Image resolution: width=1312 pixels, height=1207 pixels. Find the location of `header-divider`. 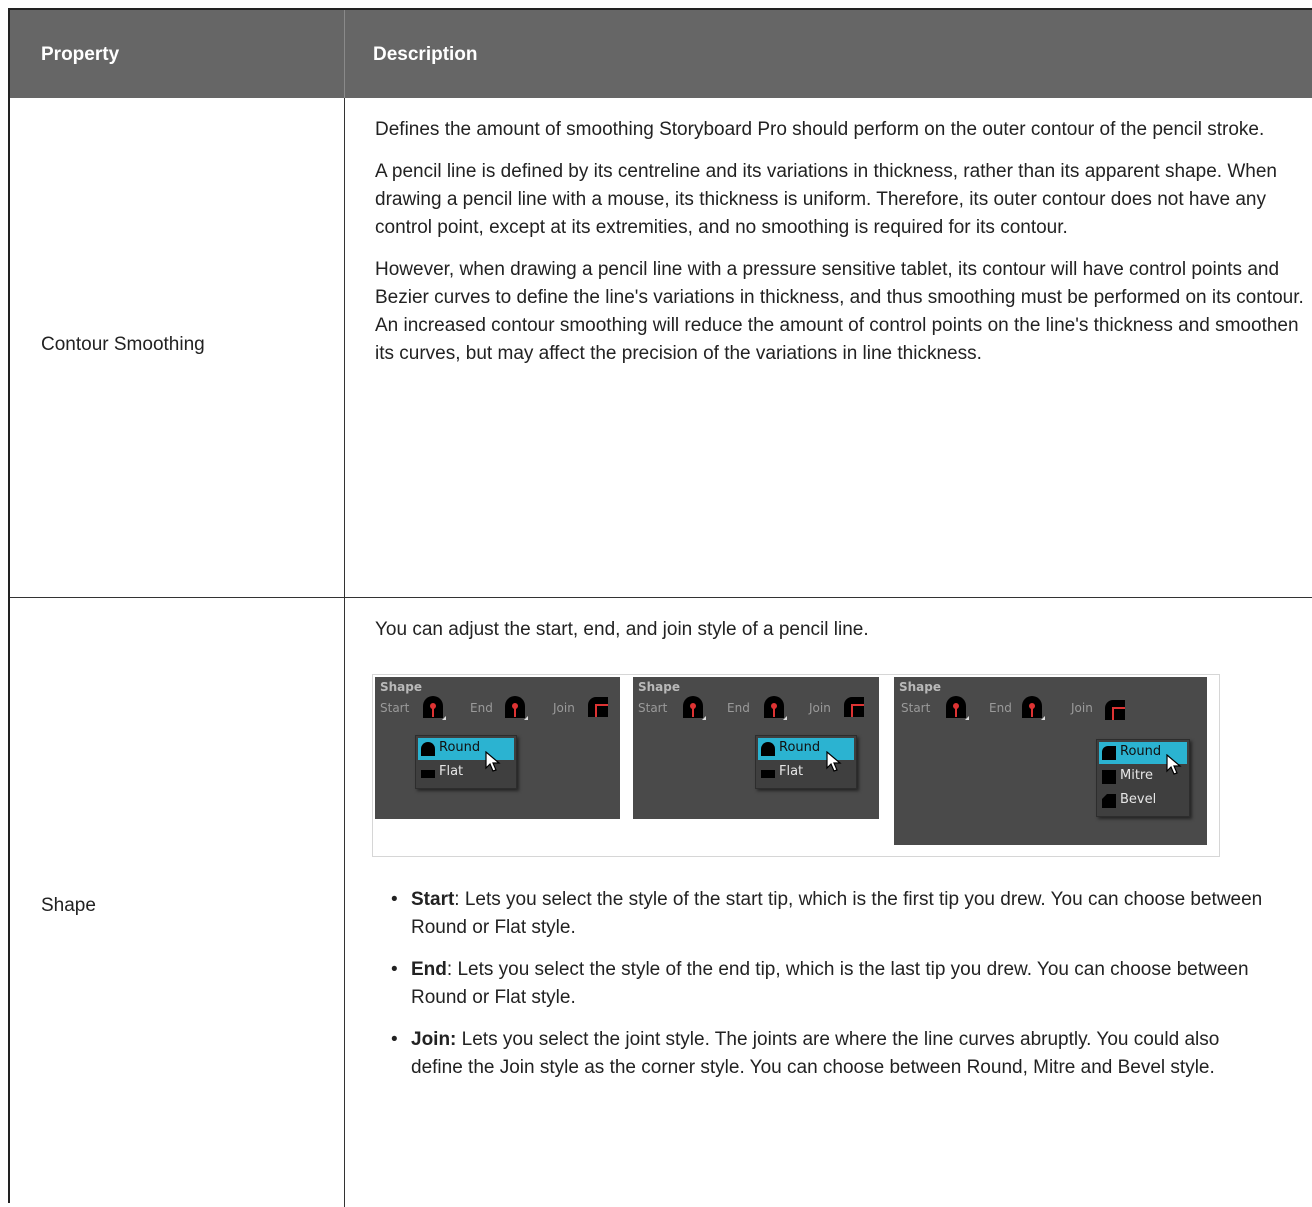

header-divider is located at coordinates (344, 54).